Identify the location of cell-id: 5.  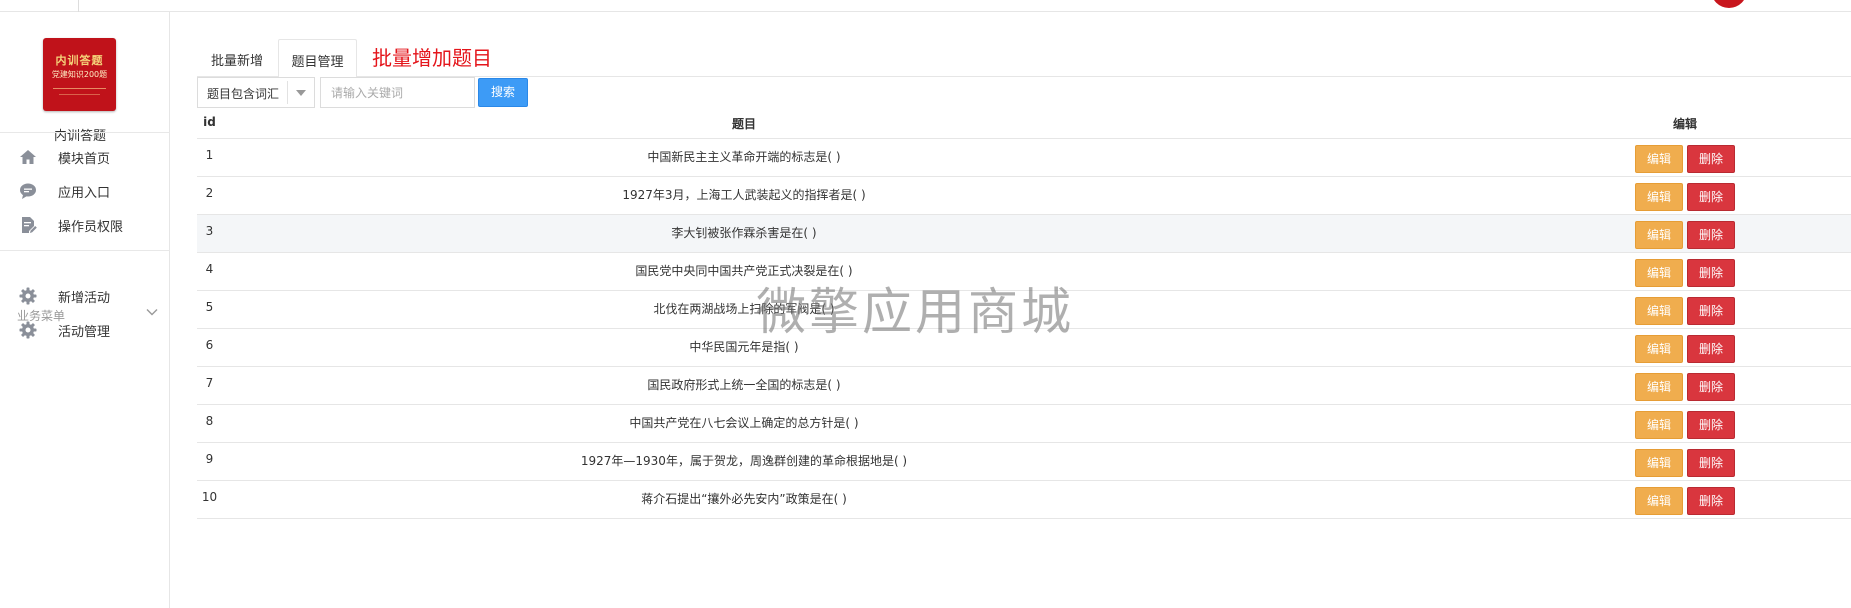
(209, 307).